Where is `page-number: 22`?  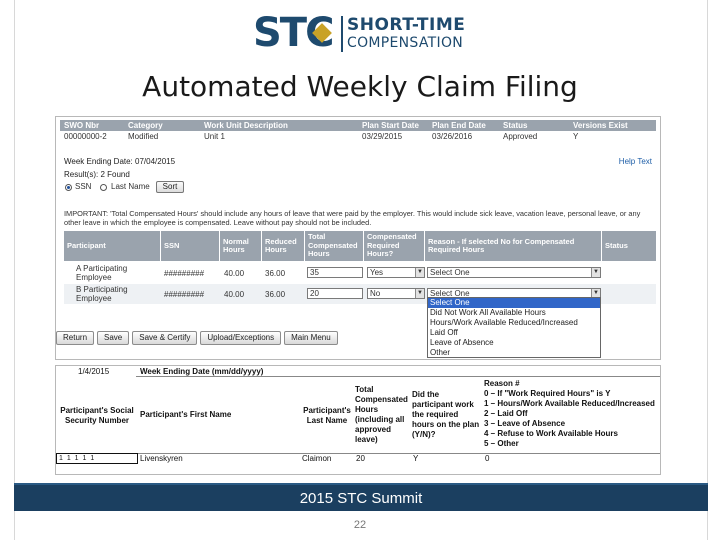
page-number: 22 is located at coordinates (360, 525).